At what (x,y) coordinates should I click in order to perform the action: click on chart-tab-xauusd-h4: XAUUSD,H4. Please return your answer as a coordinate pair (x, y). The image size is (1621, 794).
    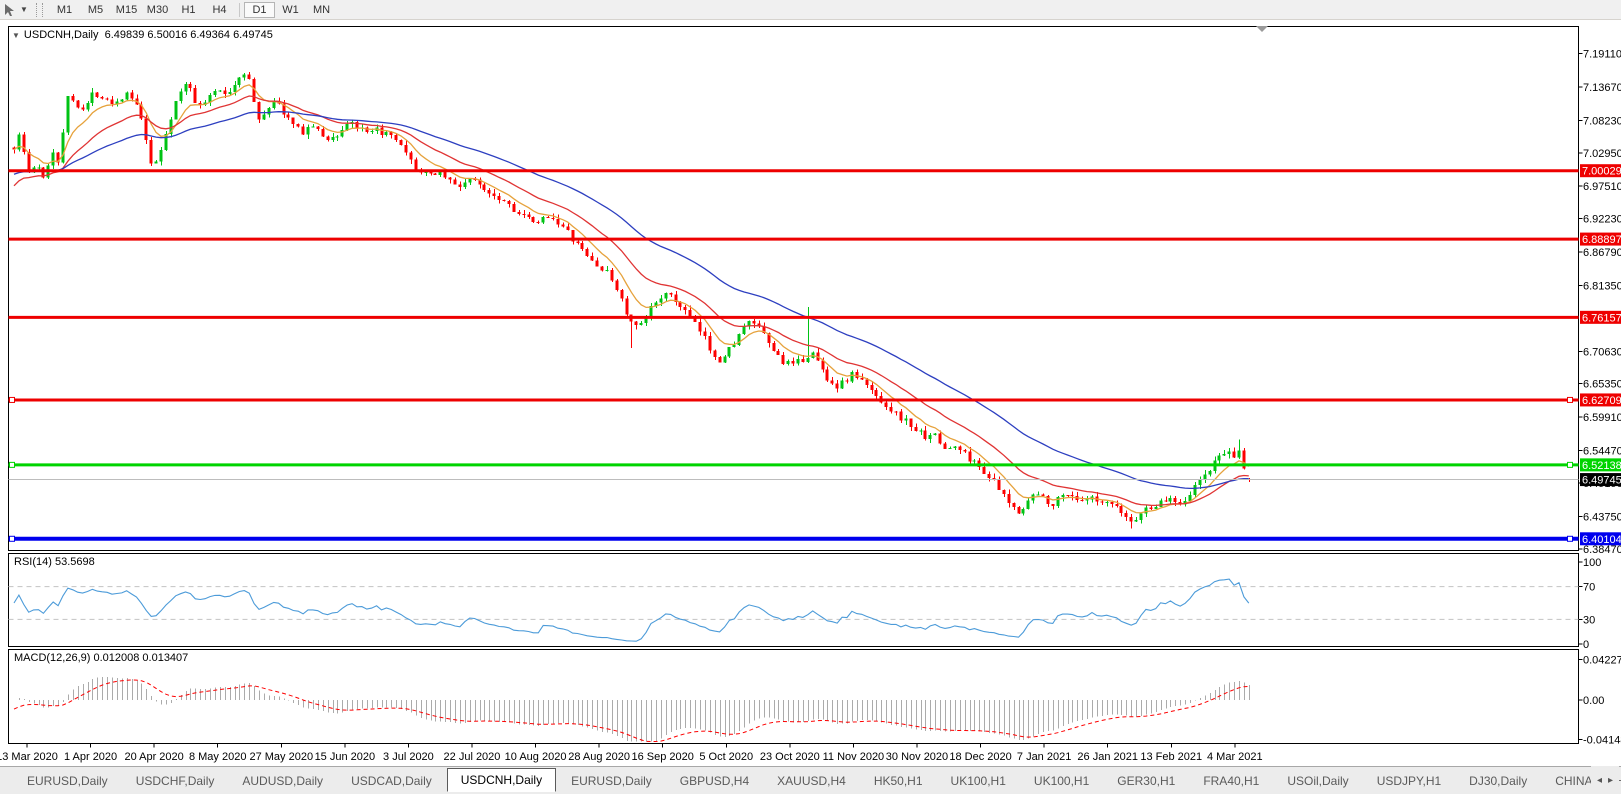
    Looking at the image, I should click on (811, 781).